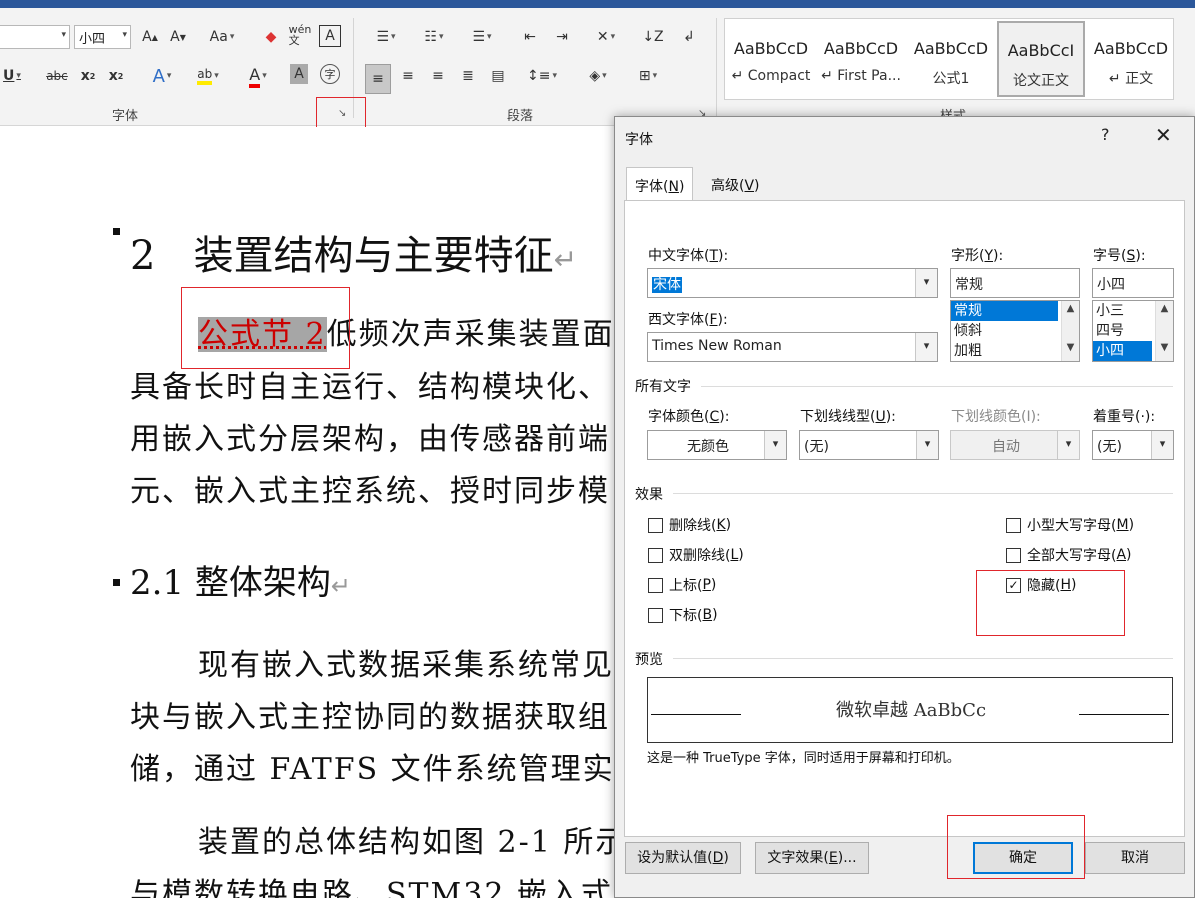 This screenshot has height=898, width=1195. What do you see at coordinates (102, 37) in the screenshot?
I see `font-size-combo: 小四 ▾` at bounding box center [102, 37].